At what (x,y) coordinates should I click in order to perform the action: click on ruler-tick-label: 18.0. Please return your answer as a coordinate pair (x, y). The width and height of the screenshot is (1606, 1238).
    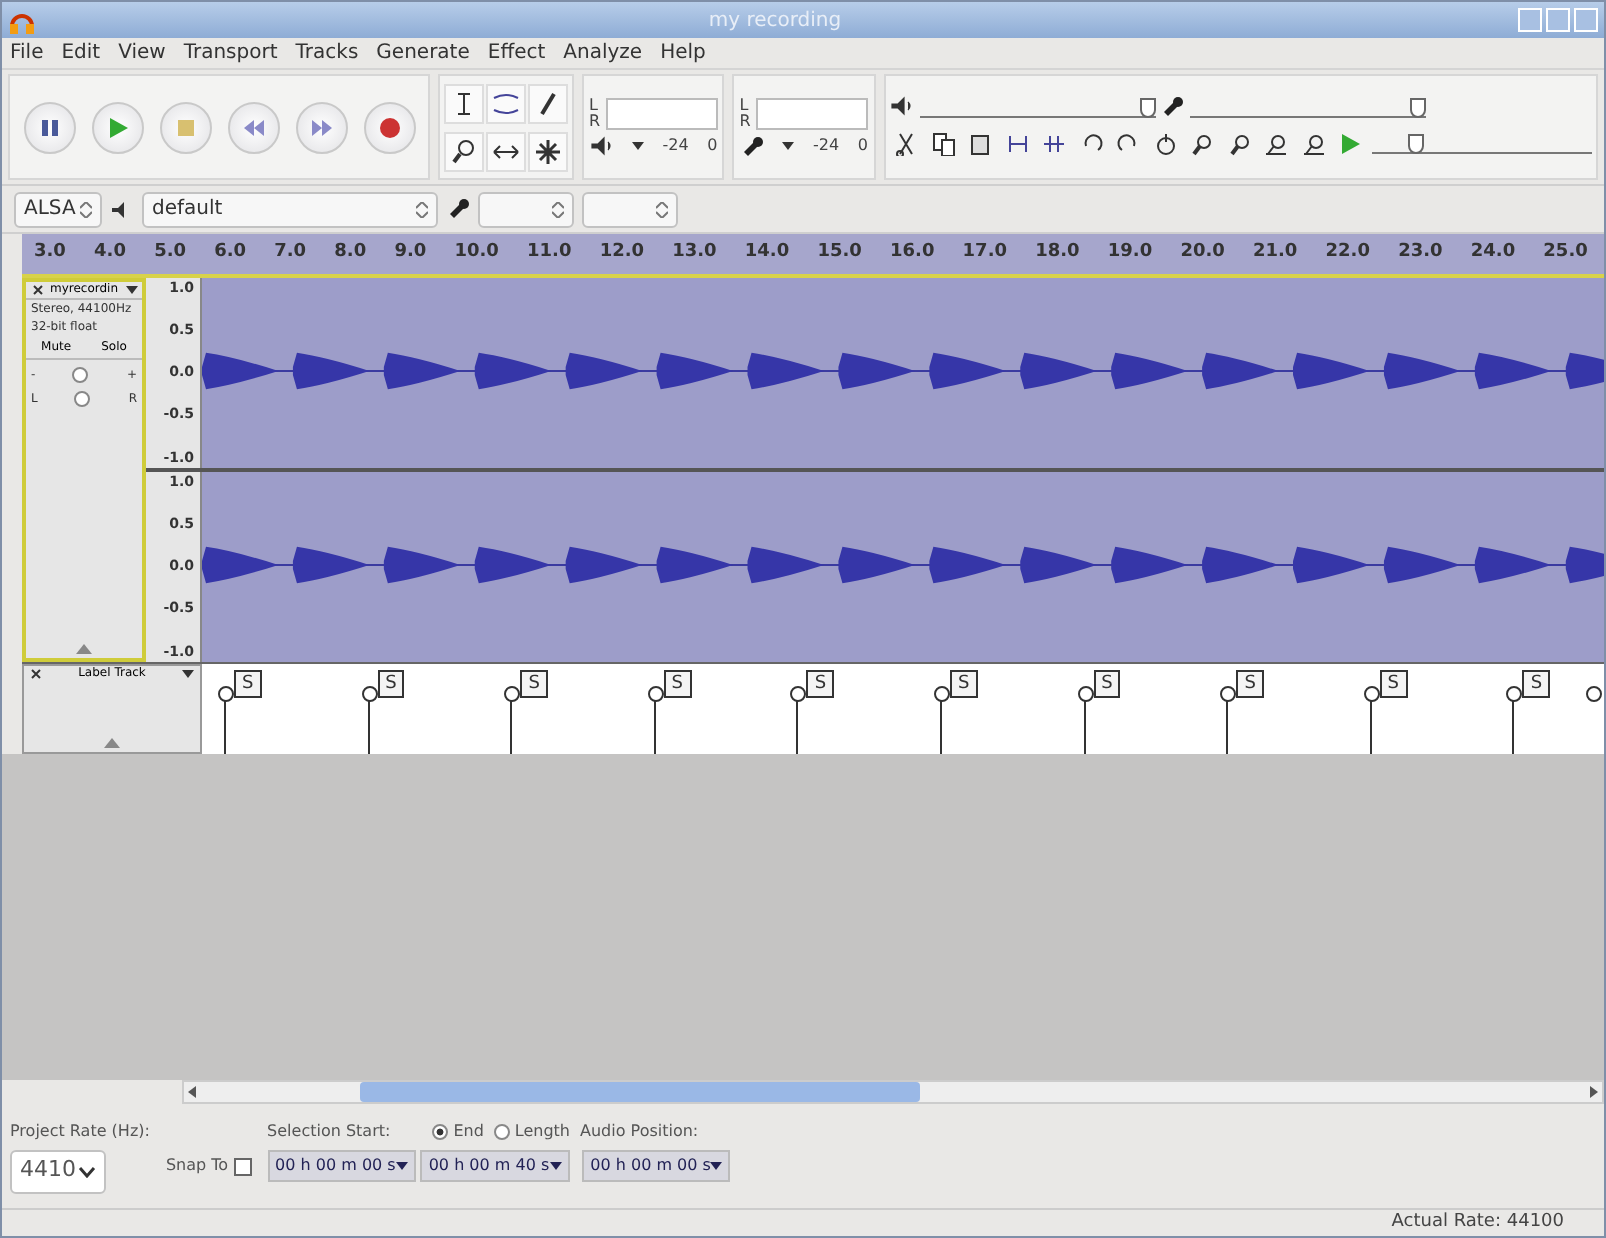
    Looking at the image, I should click on (1057, 253).